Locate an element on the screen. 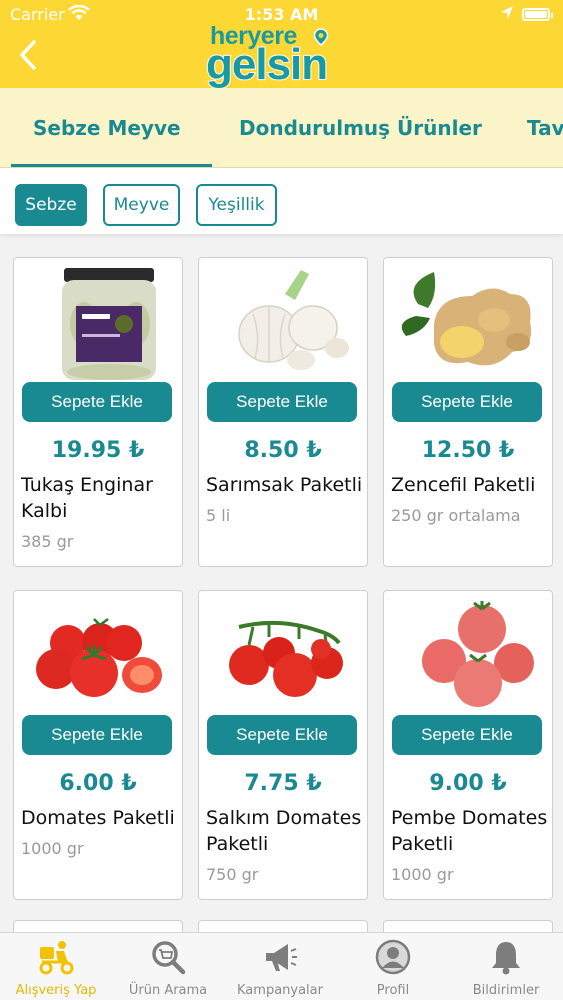  chip-yesillik: Yeşillik is located at coordinates (236, 205).